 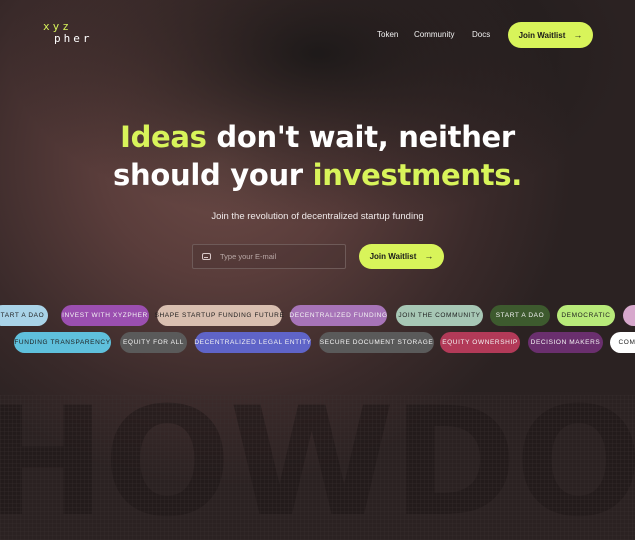 What do you see at coordinates (434, 34) in the screenshot?
I see `nav-community-link: Community` at bounding box center [434, 34].